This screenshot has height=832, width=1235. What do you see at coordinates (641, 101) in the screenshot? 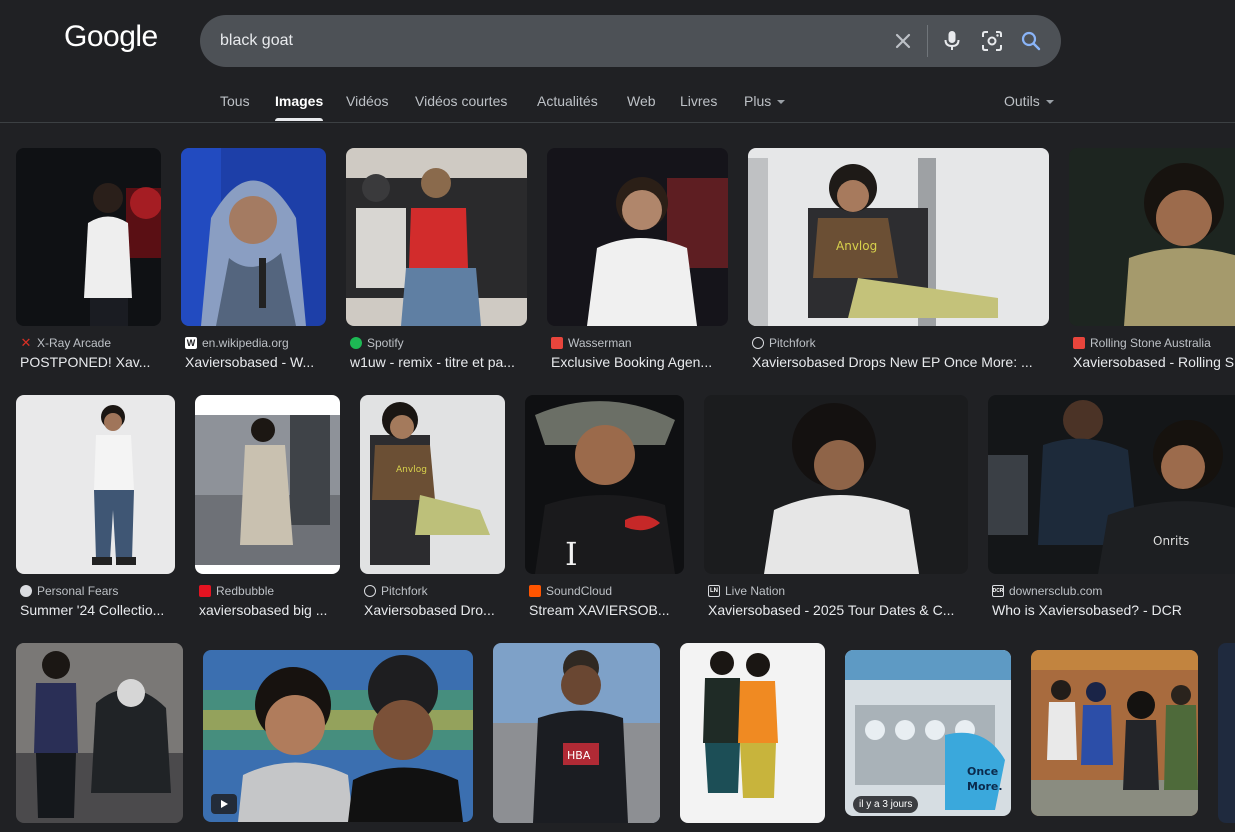
I see `tab-web: Web` at bounding box center [641, 101].